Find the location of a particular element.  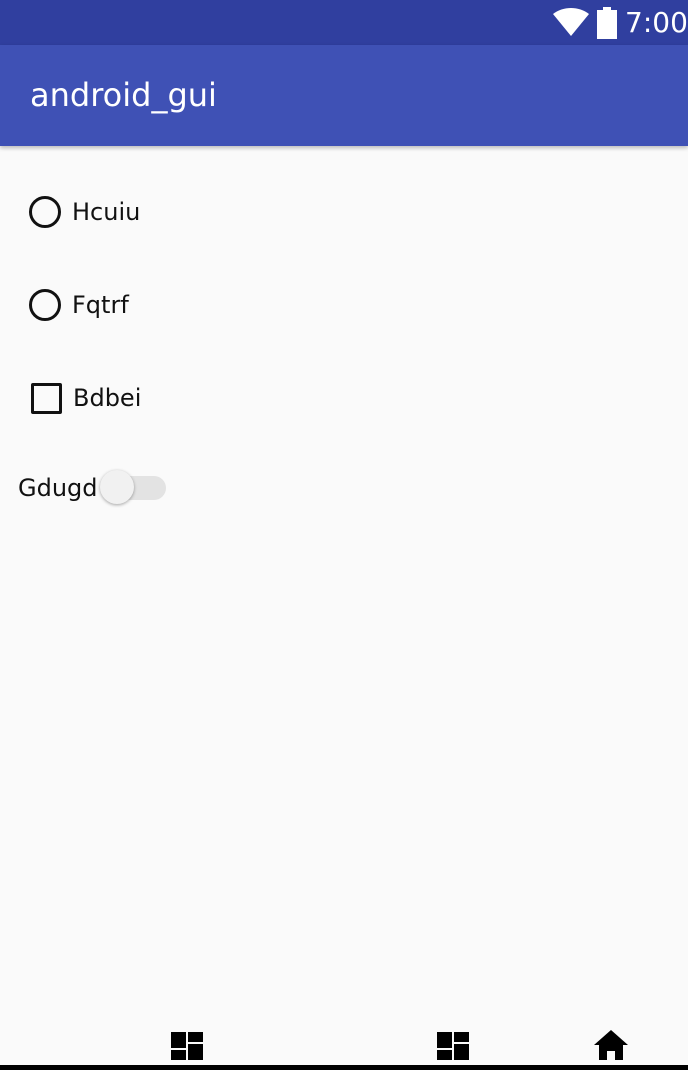

nav-bar-divider is located at coordinates (344, 1067).